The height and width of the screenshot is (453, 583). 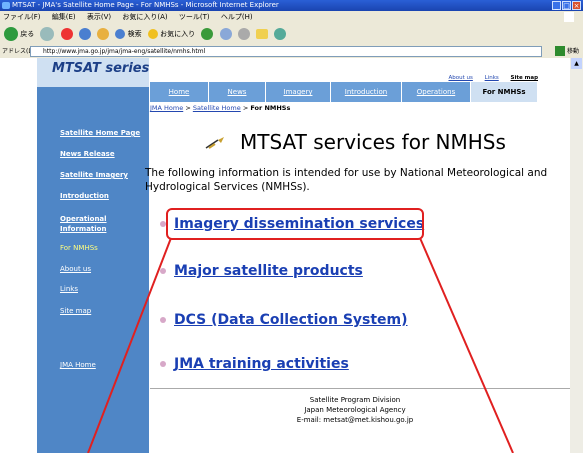 I want to click on messenger-button, so click(x=280, y=34).